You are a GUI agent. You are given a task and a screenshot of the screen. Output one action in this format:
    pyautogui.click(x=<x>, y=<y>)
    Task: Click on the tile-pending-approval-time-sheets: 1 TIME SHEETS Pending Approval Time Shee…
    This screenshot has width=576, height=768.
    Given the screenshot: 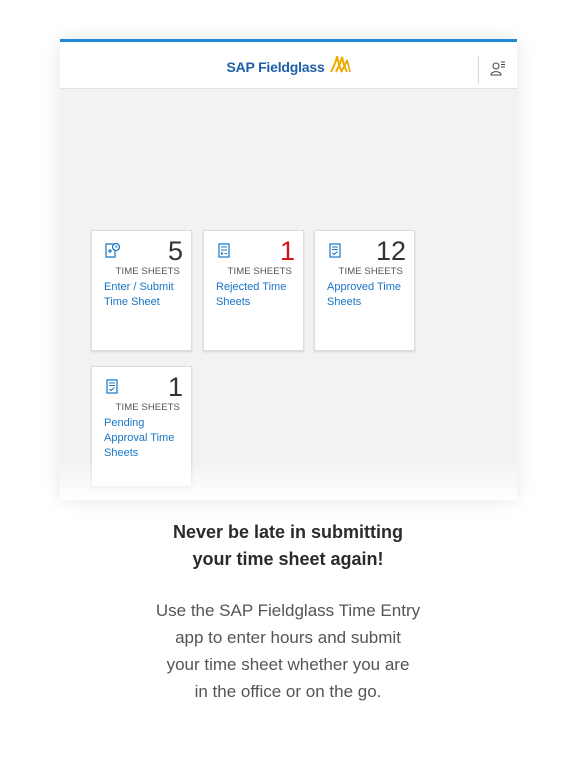 What is the action you would take?
    pyautogui.click(x=141, y=426)
    